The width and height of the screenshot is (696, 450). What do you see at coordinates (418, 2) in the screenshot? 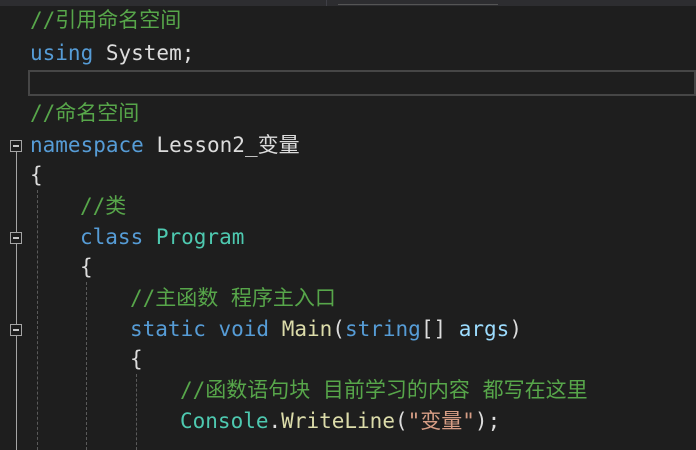
I see `member-dropdown` at bounding box center [418, 2].